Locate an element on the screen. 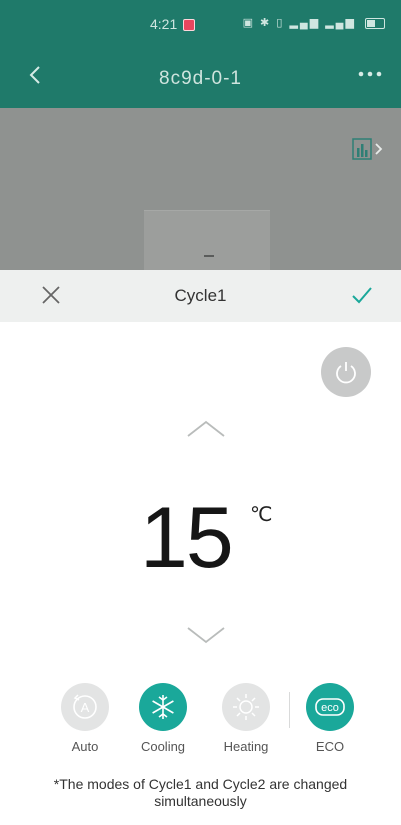 This screenshot has height=825, width=401. nav-bar: 8c9d-0-1 is located at coordinates (200, 80).